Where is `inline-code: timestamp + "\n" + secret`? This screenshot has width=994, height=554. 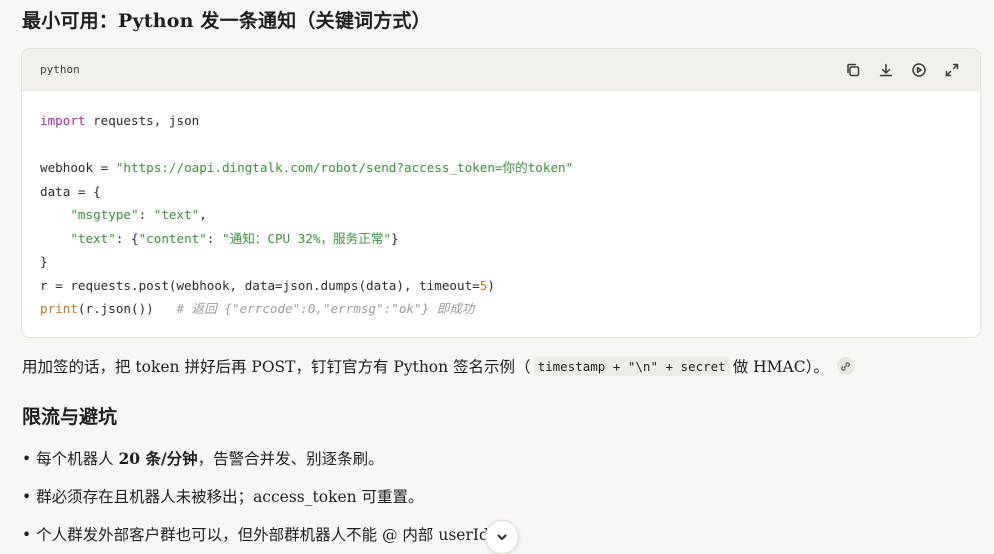
inline-code: timestamp + "\n" + secret is located at coordinates (631, 366).